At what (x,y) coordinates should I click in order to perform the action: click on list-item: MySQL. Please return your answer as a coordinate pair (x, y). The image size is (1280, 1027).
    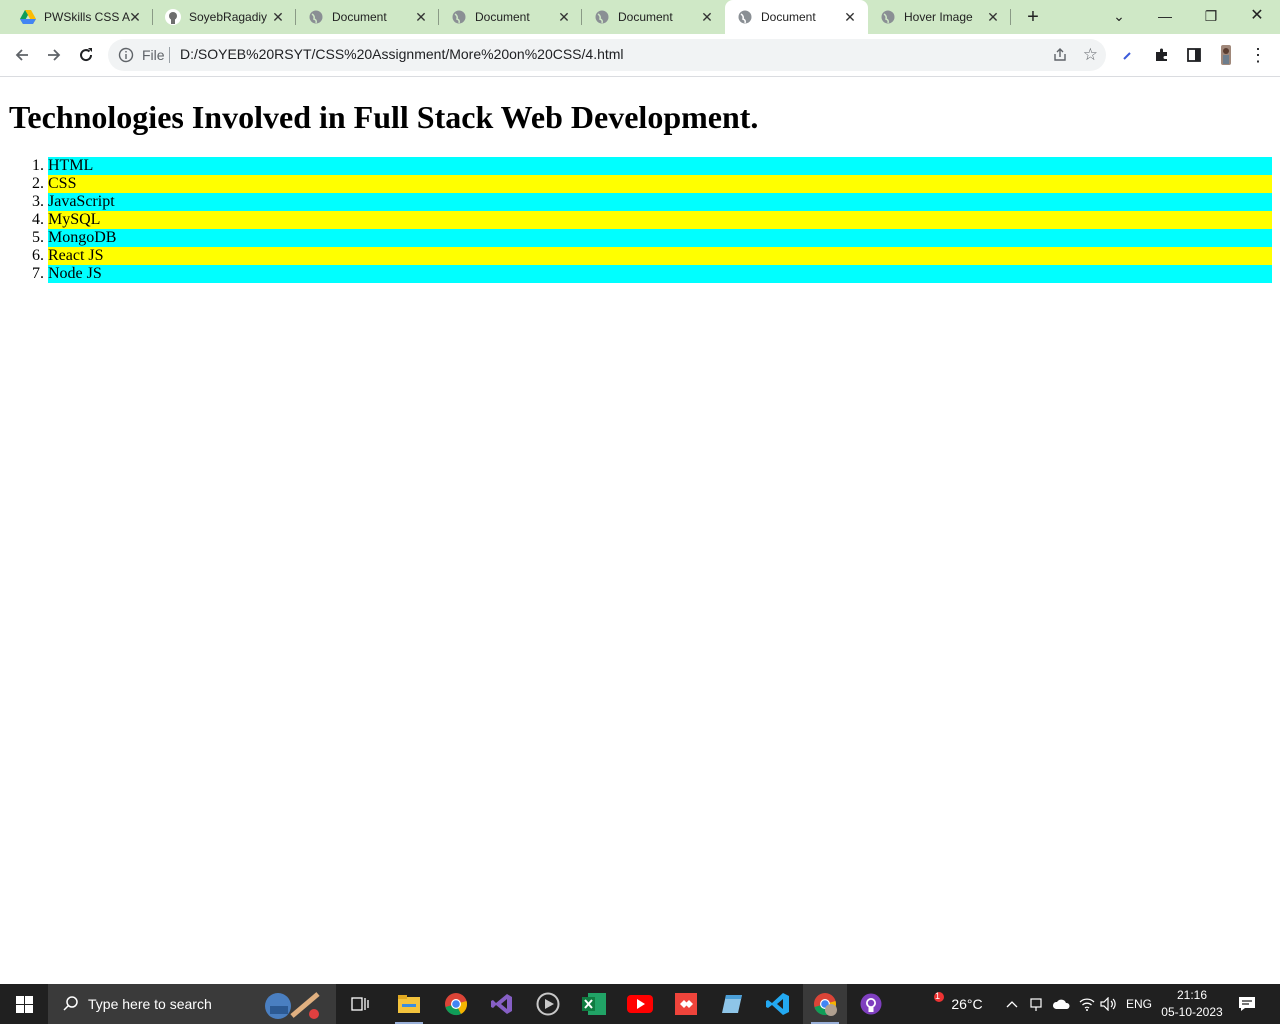
    Looking at the image, I should click on (660, 220).